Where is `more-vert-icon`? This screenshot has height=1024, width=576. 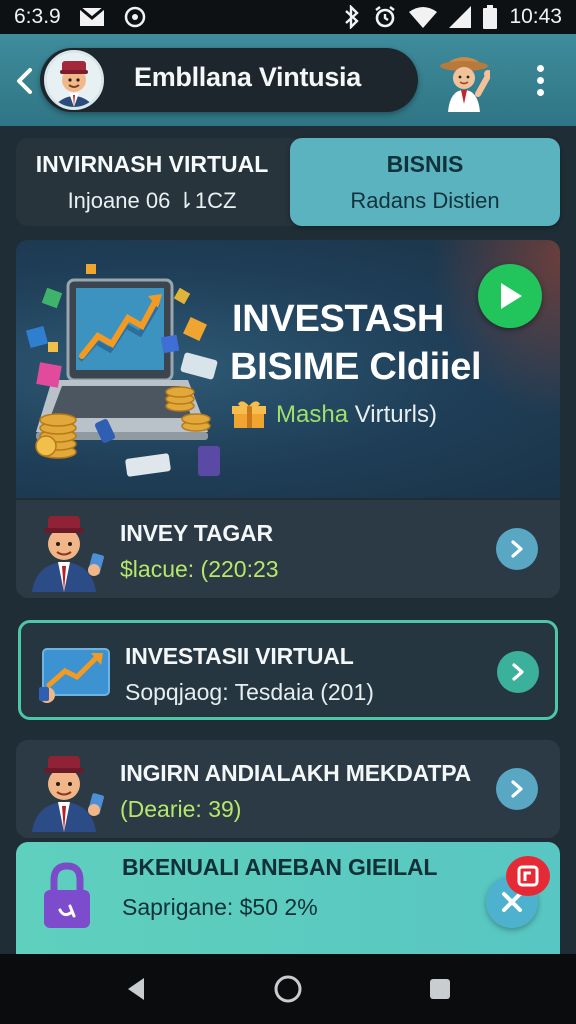
more-vert-icon is located at coordinates (540, 80).